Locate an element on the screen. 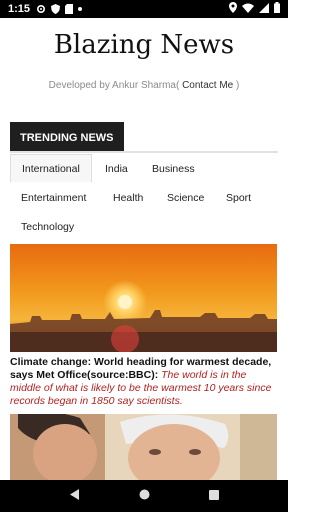 Image resolution: width=320 pixels, height=512 pixels. signal-icon is located at coordinates (264, 9).